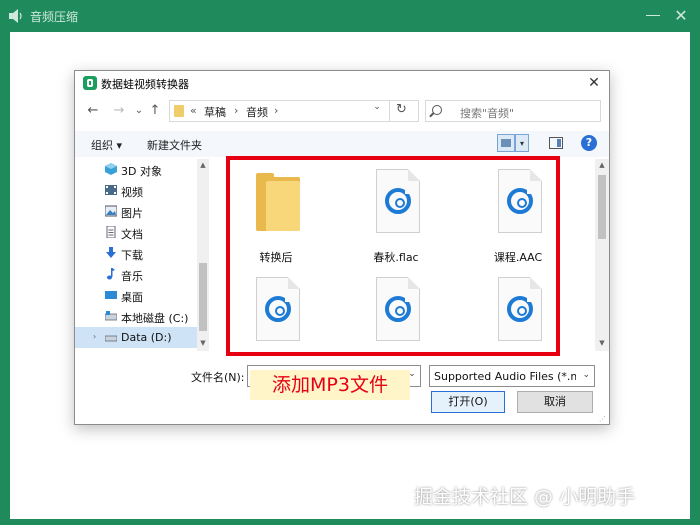  What do you see at coordinates (111, 211) in the screenshot?
I see `pictures-icon` at bounding box center [111, 211].